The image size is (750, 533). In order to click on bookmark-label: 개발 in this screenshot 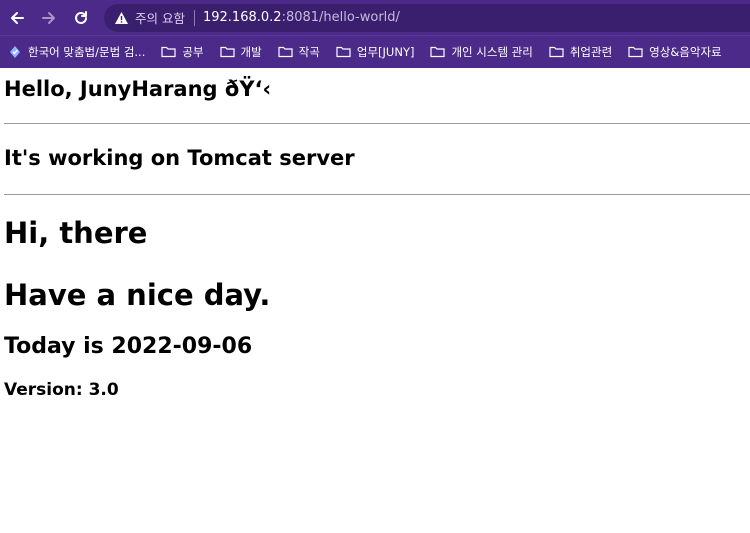, I will do `click(251, 52)`.